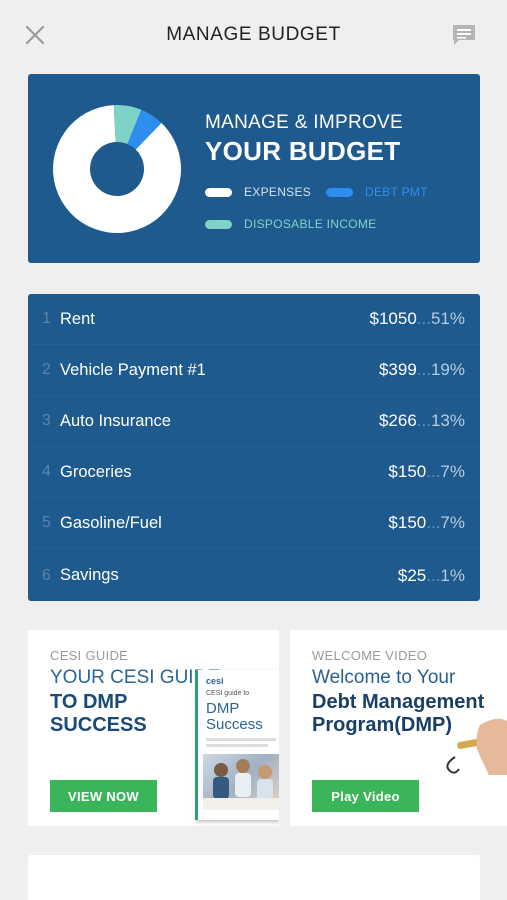 Image resolution: width=507 pixels, height=900 pixels. What do you see at coordinates (117, 169) in the screenshot?
I see `budget-donut-chart` at bounding box center [117, 169].